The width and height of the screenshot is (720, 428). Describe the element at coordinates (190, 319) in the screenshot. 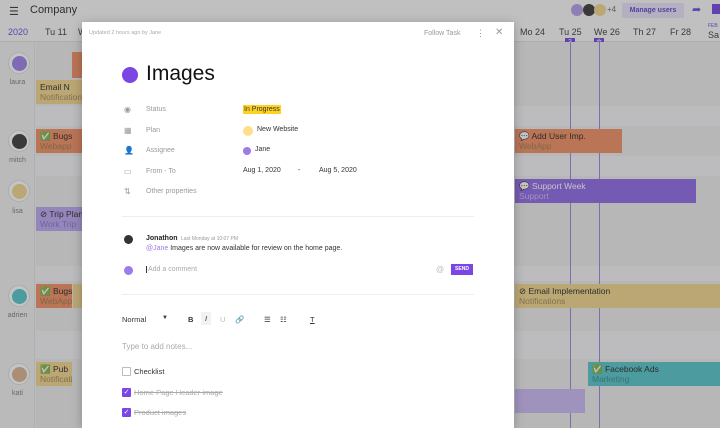

I see `bold-button: B` at that location.